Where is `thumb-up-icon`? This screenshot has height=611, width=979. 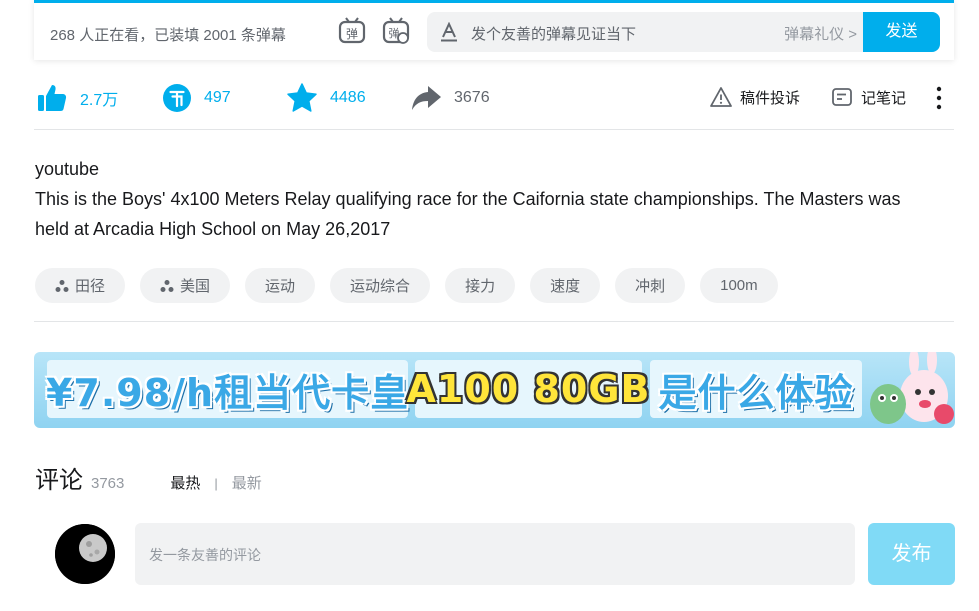 thumb-up-icon is located at coordinates (52, 98).